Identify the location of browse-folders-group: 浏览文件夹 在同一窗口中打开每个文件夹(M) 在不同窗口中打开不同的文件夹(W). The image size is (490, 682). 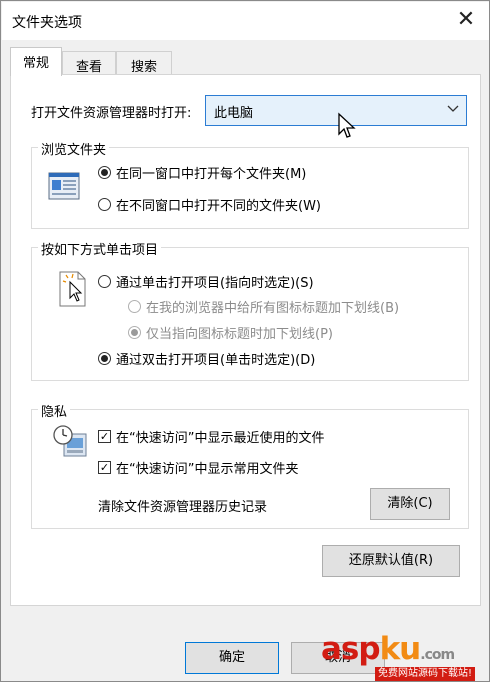
(250, 184).